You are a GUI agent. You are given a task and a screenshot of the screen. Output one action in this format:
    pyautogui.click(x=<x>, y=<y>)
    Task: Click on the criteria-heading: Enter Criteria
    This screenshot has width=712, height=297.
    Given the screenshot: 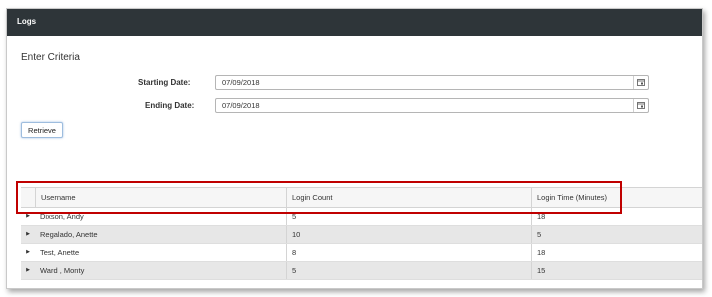 What is the action you would take?
    pyautogui.click(x=50, y=57)
    